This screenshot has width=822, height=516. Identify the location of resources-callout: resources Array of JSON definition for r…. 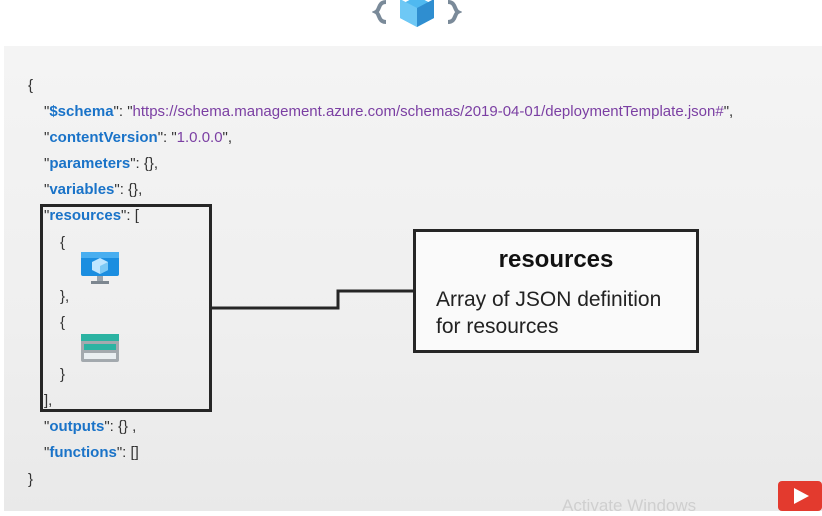
(556, 291).